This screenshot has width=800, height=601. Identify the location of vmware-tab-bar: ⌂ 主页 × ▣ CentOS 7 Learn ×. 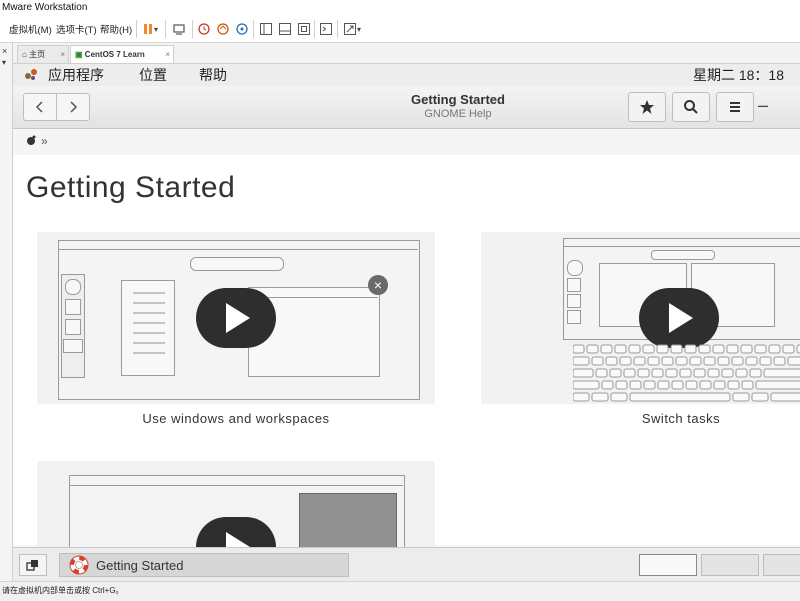
(406, 53).